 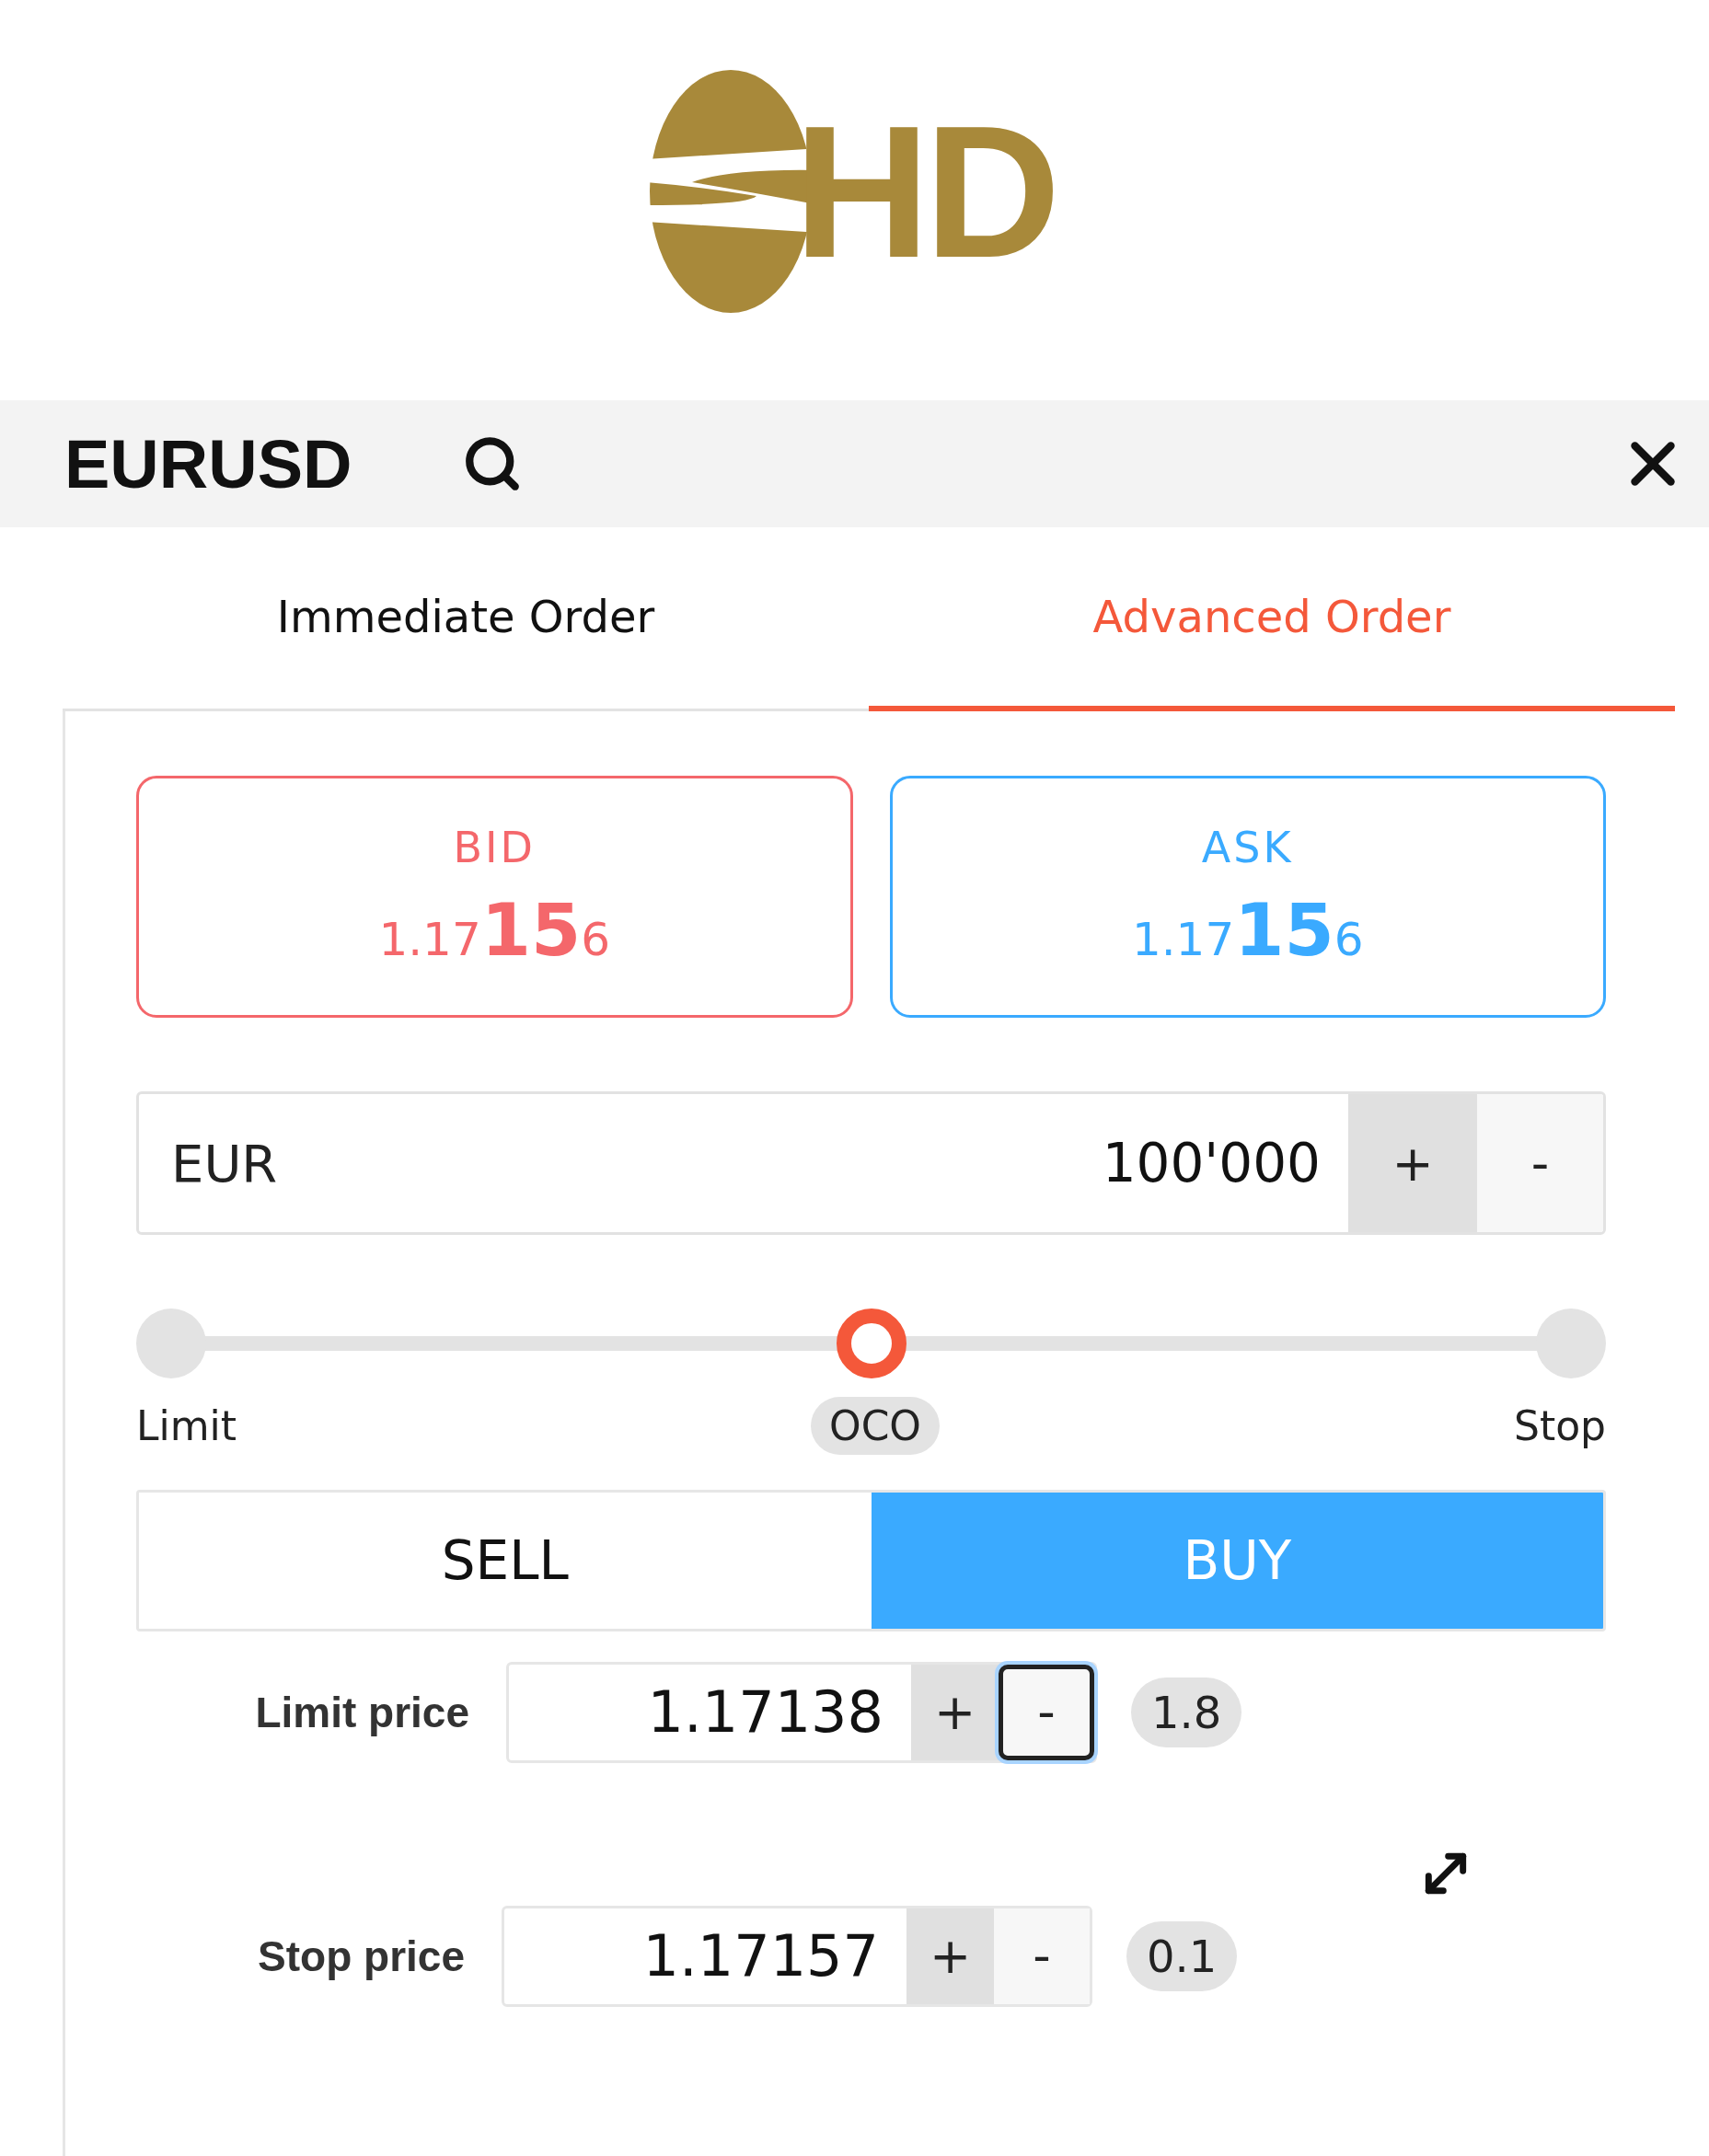 I want to click on price-field: 1.17157, so click(x=705, y=1956).